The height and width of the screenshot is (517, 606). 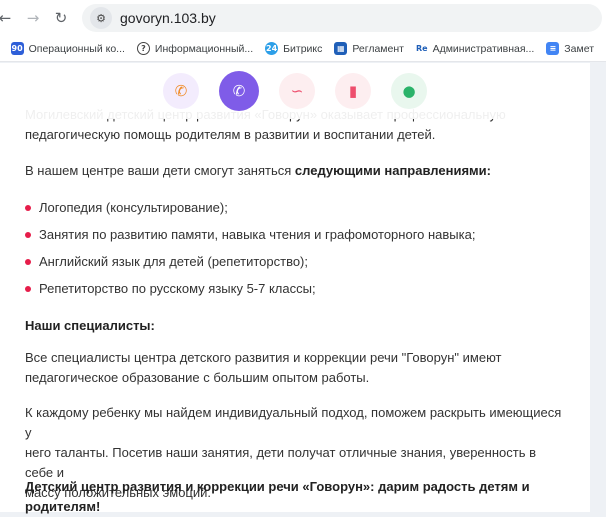 What do you see at coordinates (160, 170) in the screenshot?
I see `directions-text: В нашем центре ваши дети смогут заняться` at bounding box center [160, 170].